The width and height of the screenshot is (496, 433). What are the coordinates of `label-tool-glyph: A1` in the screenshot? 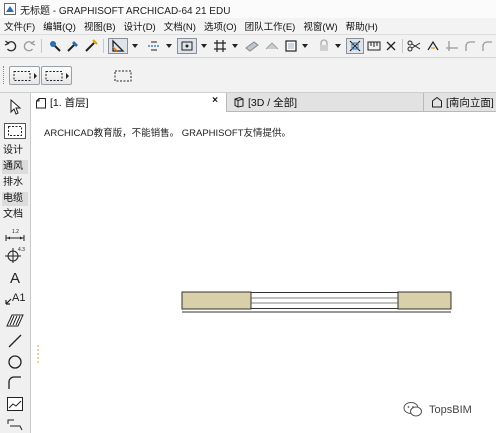 It's located at (18, 298).